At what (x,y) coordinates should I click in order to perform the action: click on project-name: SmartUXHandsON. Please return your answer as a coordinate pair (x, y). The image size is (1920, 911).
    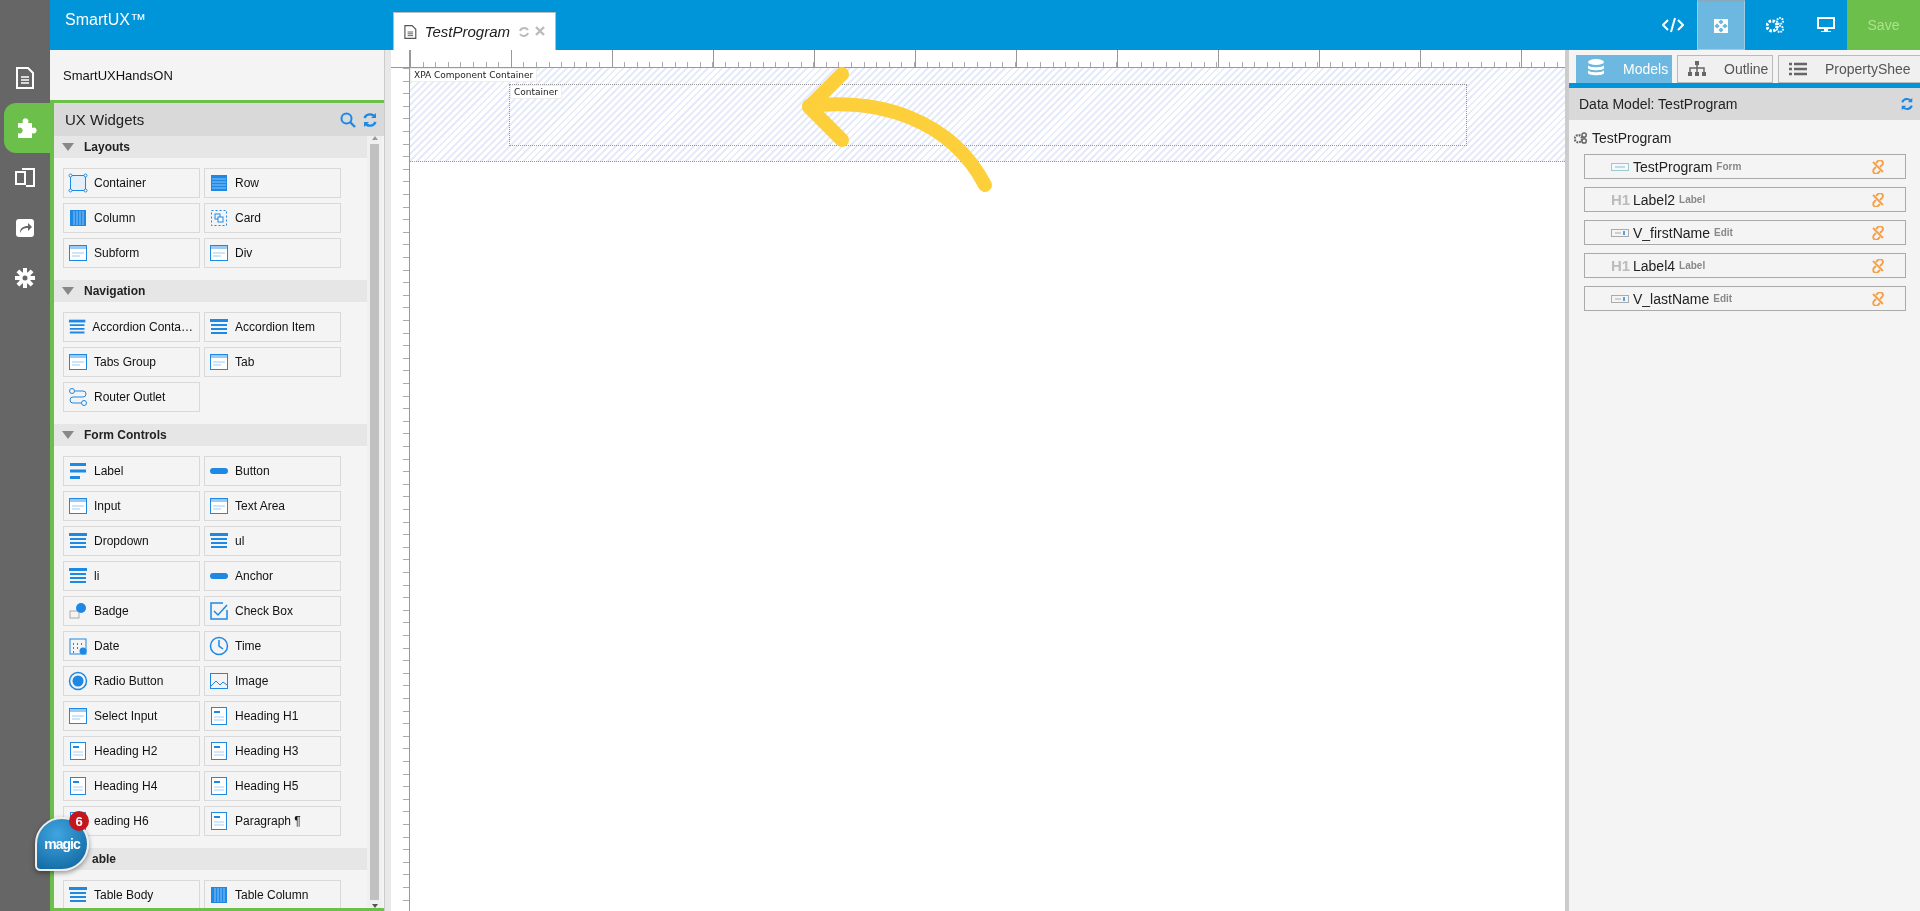
    Looking at the image, I should click on (118, 75).